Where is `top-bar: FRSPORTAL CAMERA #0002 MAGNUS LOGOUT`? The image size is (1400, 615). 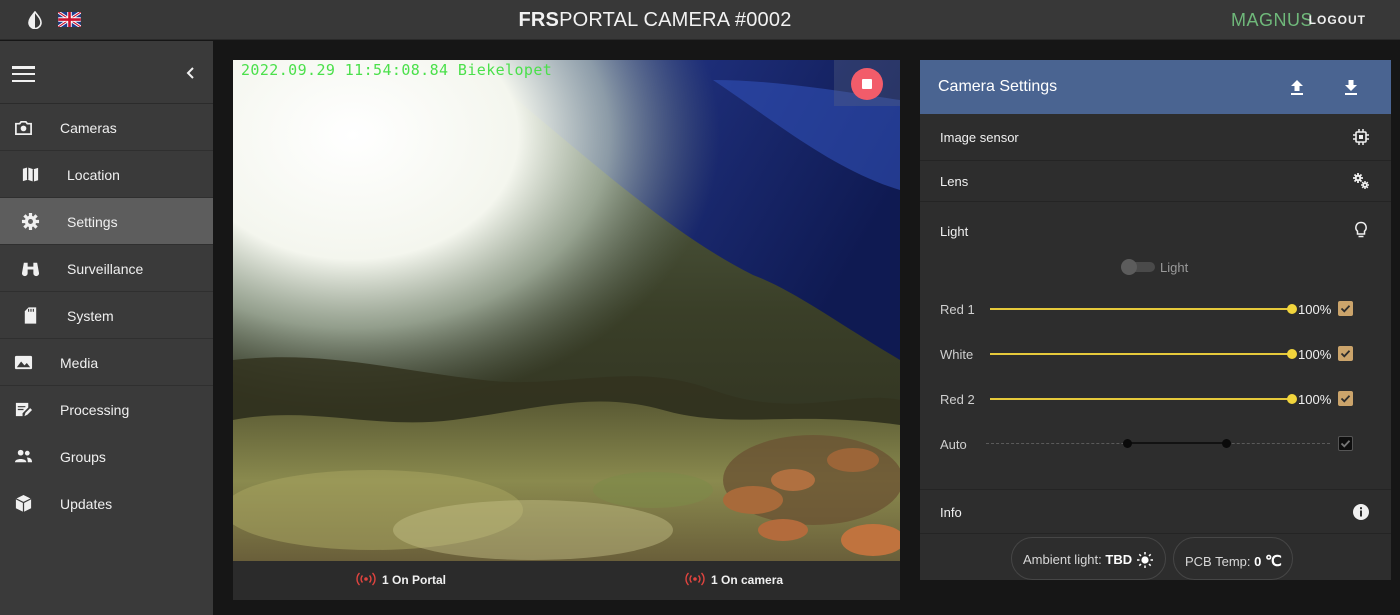
top-bar: FRSPORTAL CAMERA #0002 MAGNUS LOGOUT is located at coordinates (700, 20).